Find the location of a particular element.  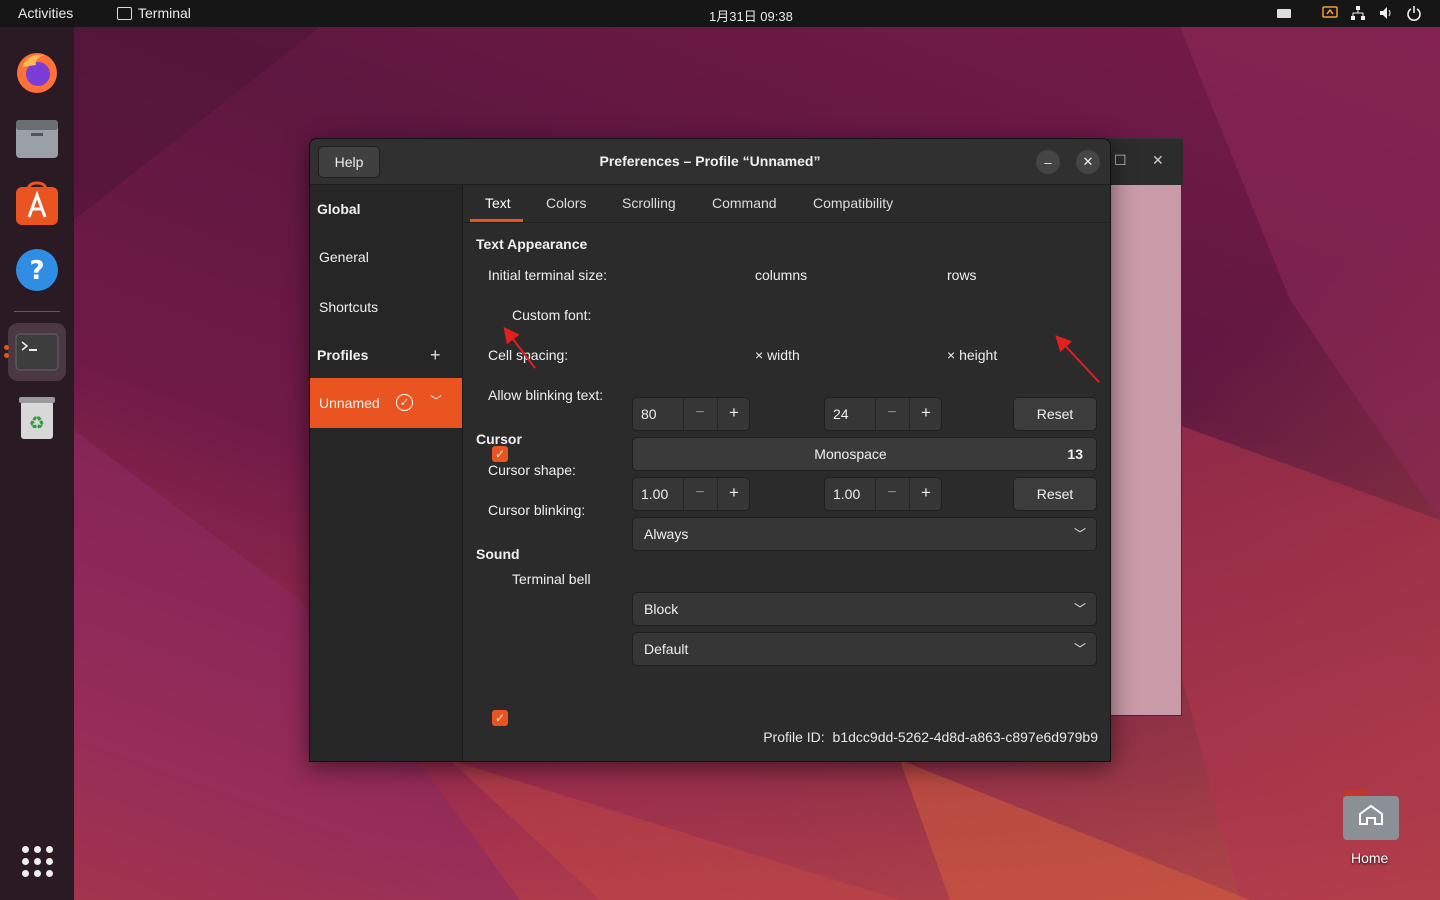

home-folder-shortcut is located at coordinates (1371, 815).